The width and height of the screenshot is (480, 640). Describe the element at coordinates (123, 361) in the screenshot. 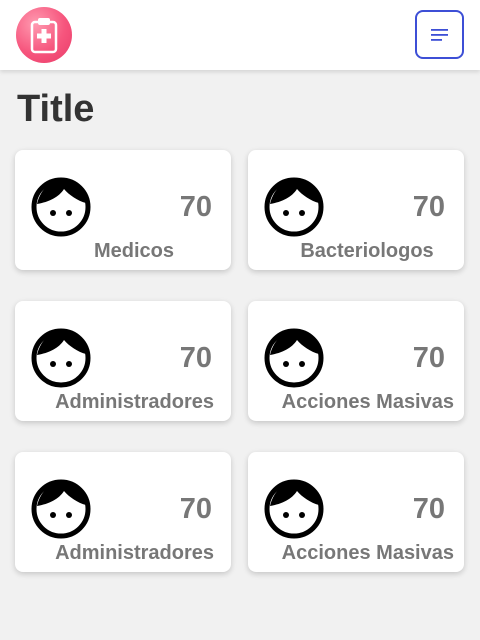

I see `stat-card-administradores: 70 Administradores` at that location.